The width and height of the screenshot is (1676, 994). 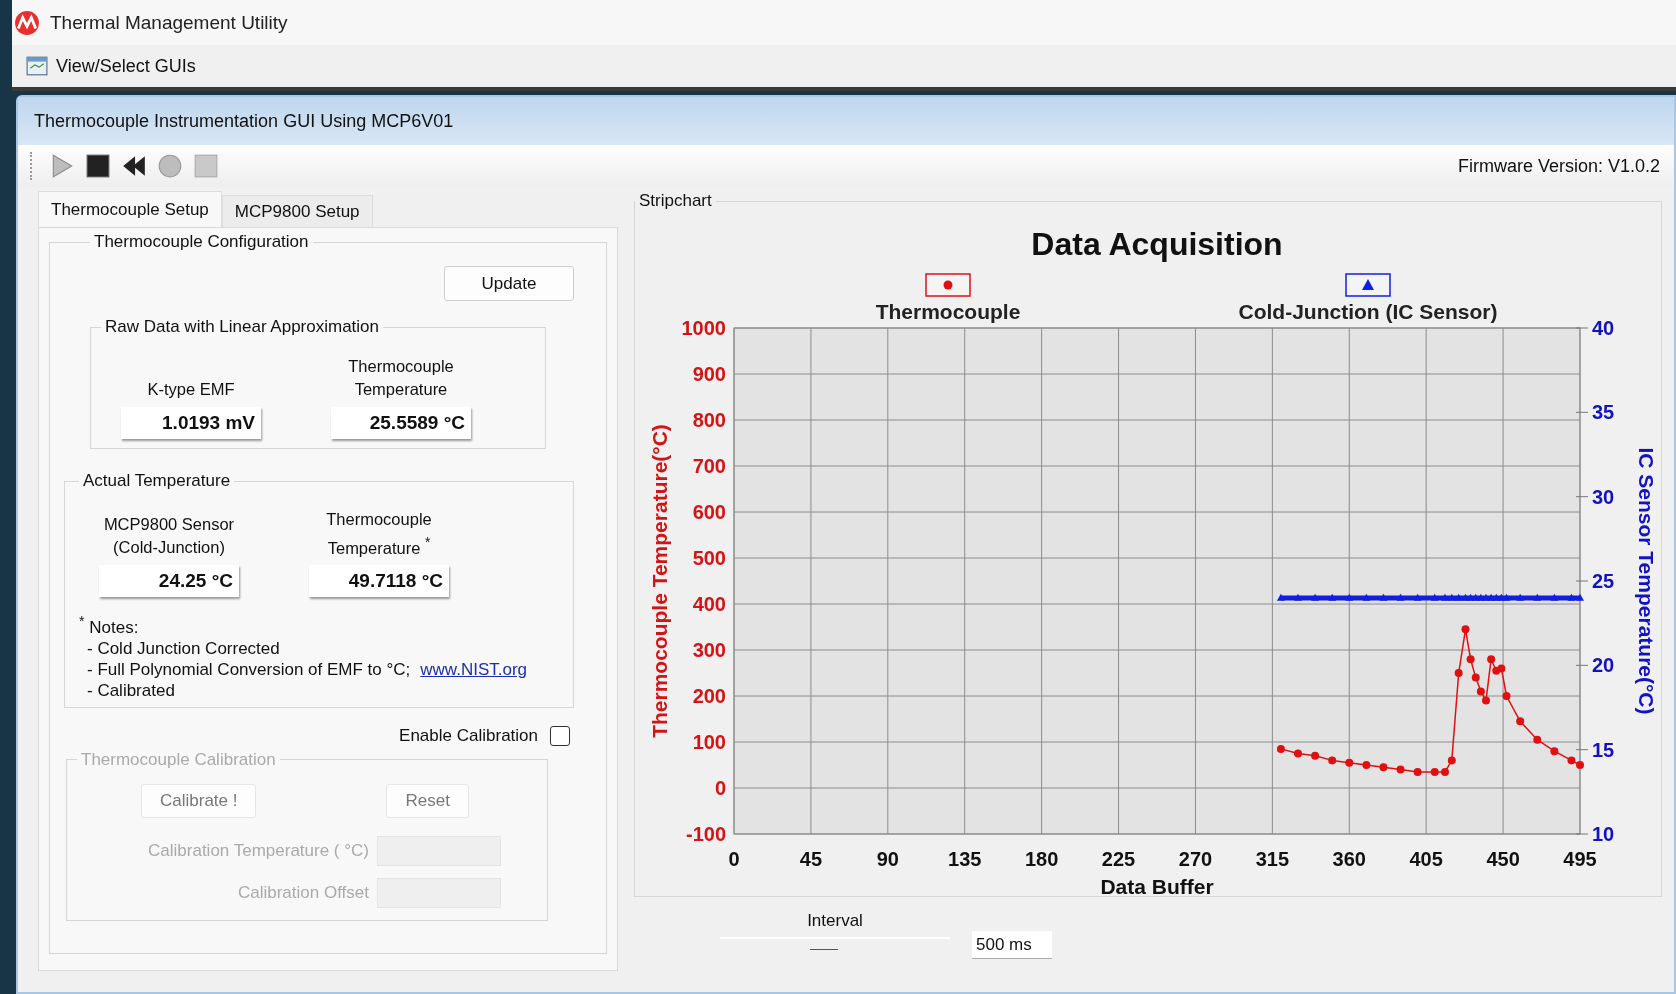 I want to click on note-text: - Calibrated, so click(x=131, y=690).